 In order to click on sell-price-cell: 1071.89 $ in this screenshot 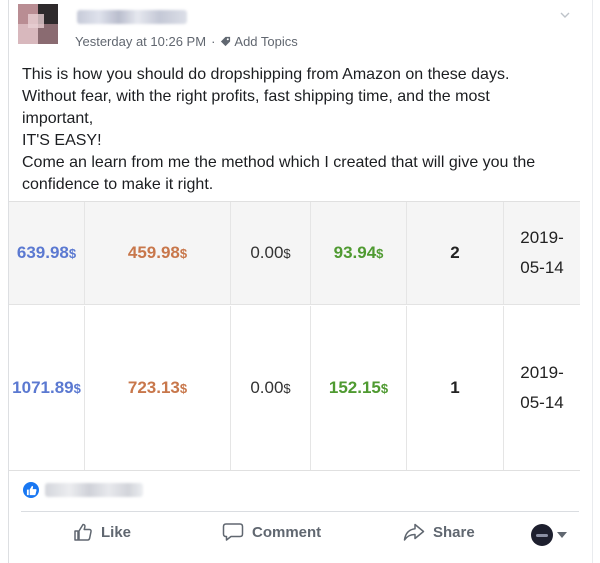, I will do `click(47, 388)`.